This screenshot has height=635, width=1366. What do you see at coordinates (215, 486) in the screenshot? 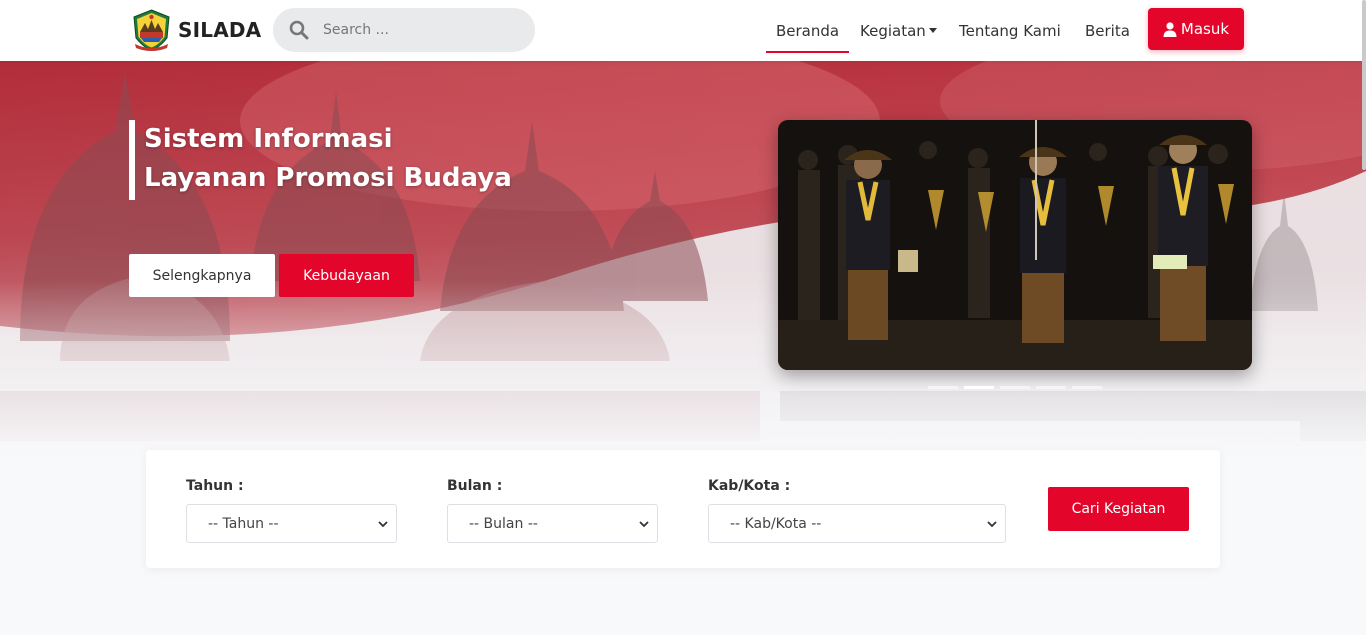
I see `tahun-label: Tahun :` at bounding box center [215, 486].